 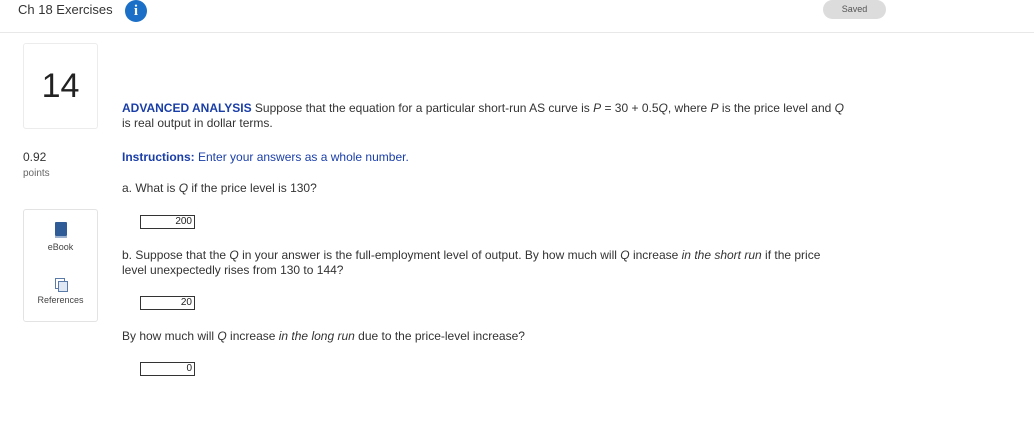 I want to click on ebook-label: eBook, so click(x=60, y=247).